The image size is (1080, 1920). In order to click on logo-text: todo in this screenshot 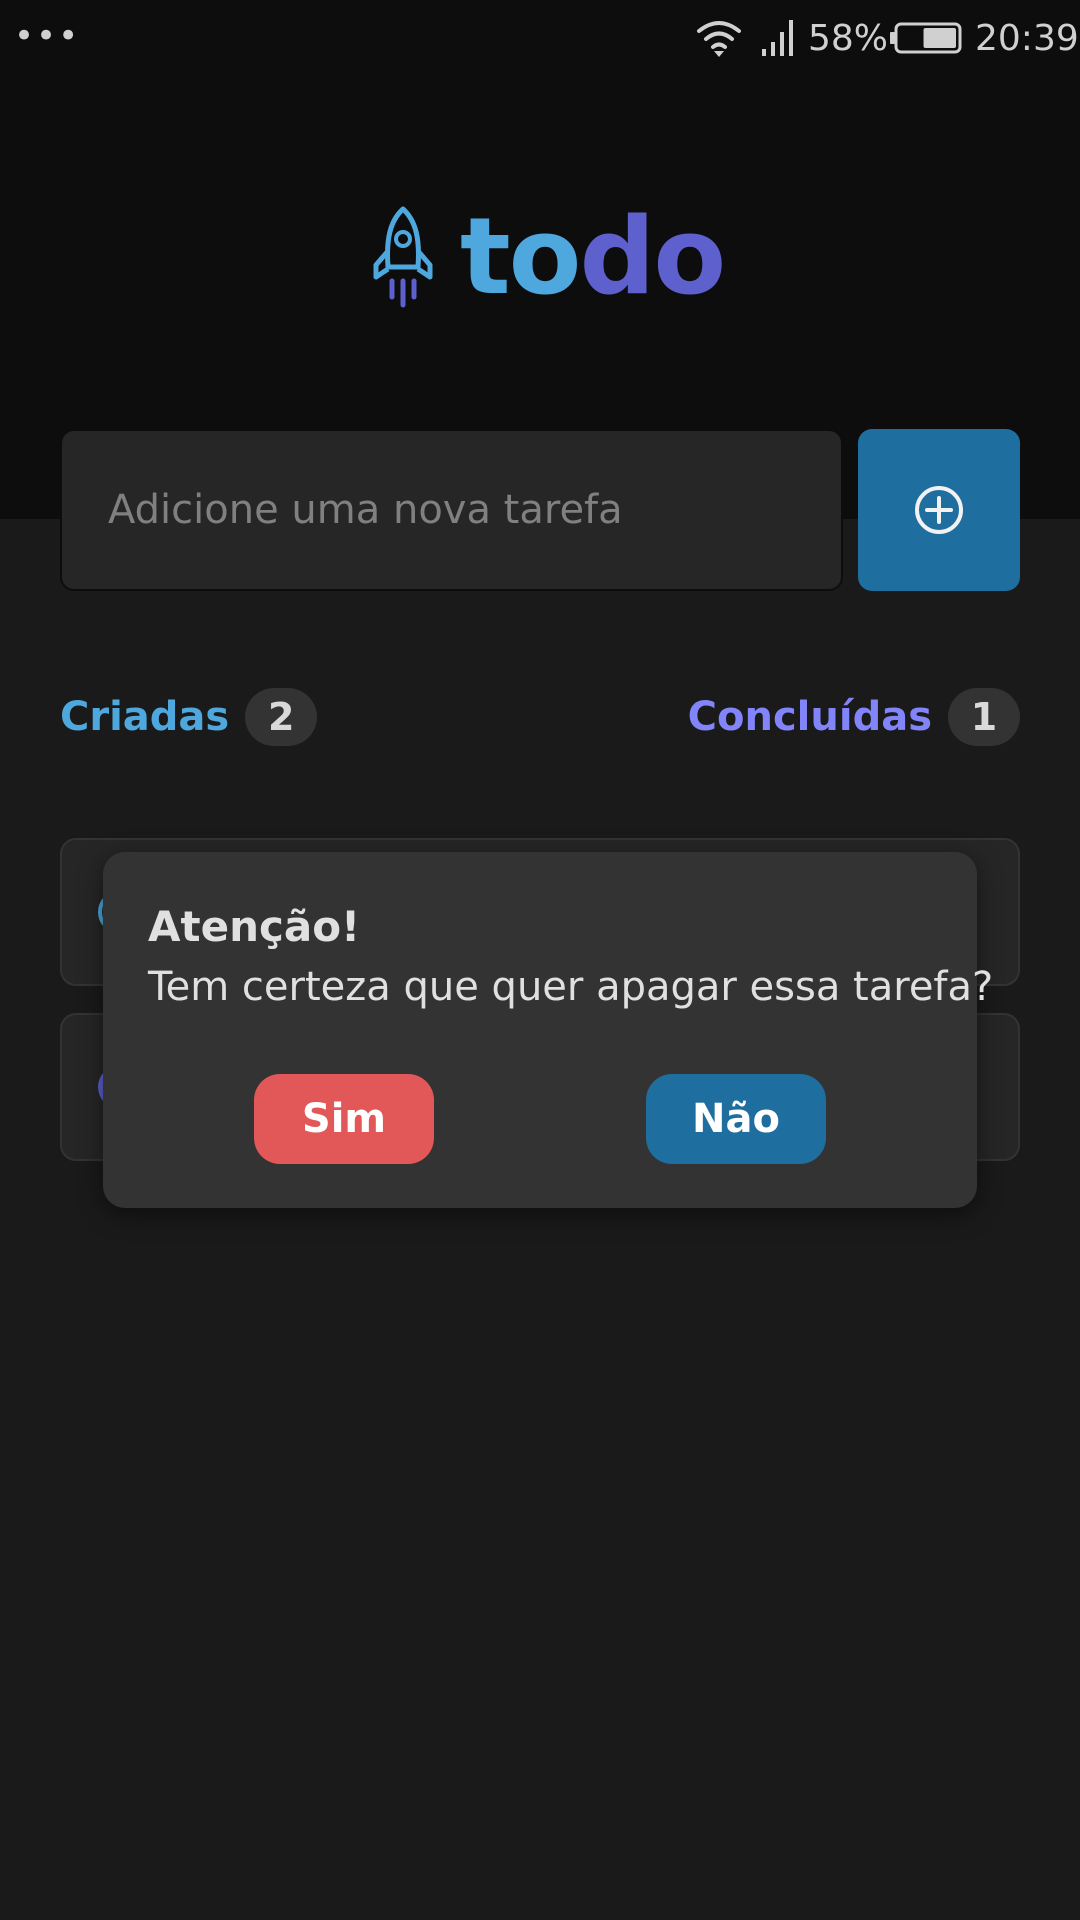, I will do `click(593, 257)`.